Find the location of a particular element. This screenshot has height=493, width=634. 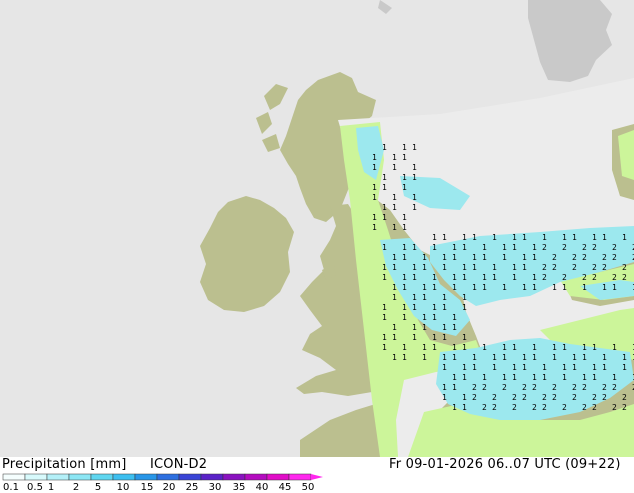

scale-tick-label: 0.1 is located at coordinates (11, 487).